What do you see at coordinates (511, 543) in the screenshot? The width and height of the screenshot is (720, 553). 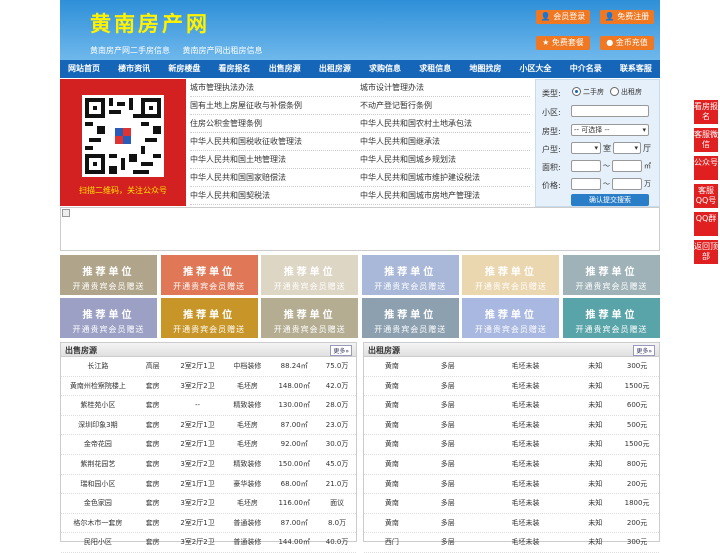 I see `rent-listing-row: 西门 多层 毛坯未装 未知 300元` at bounding box center [511, 543].